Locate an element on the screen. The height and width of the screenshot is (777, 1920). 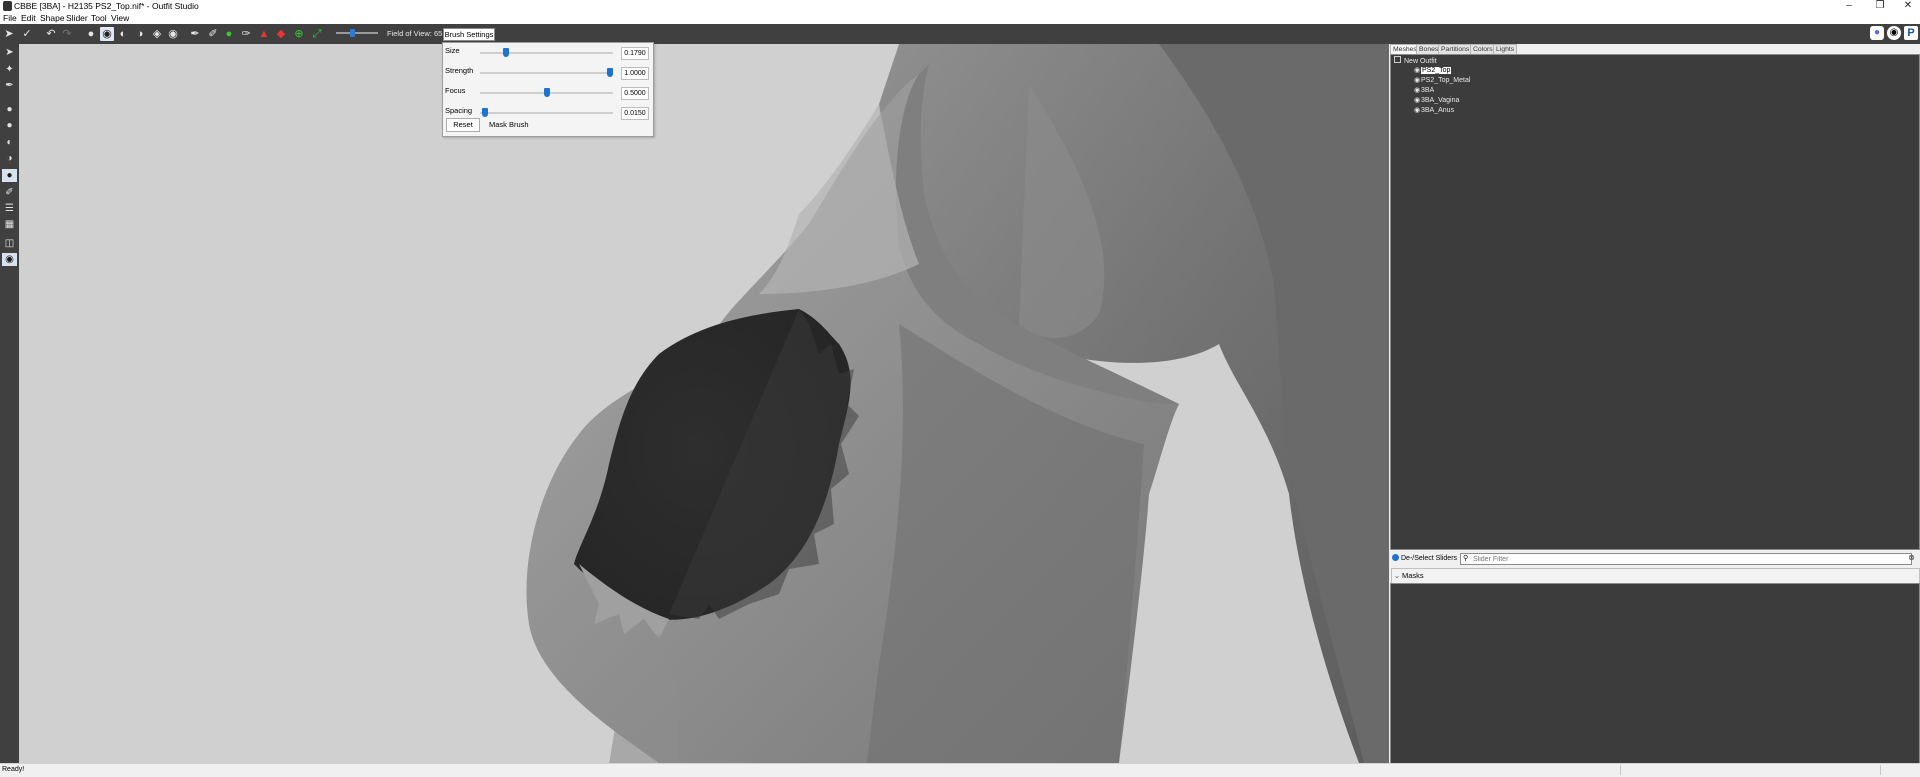
spacing-label: Spacing is located at coordinates (459, 110).